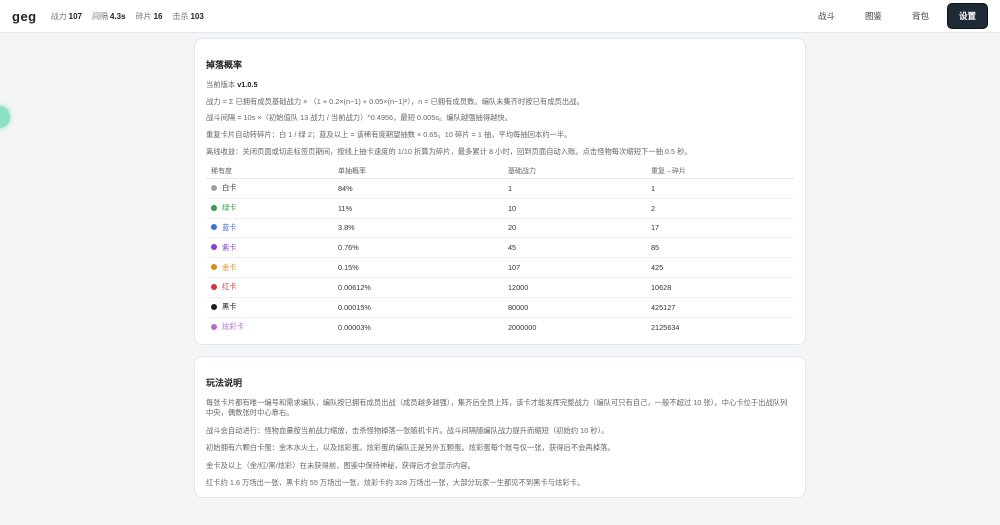 The image size is (1000, 525). I want to click on rarity-name: 黑卡, so click(229, 307).